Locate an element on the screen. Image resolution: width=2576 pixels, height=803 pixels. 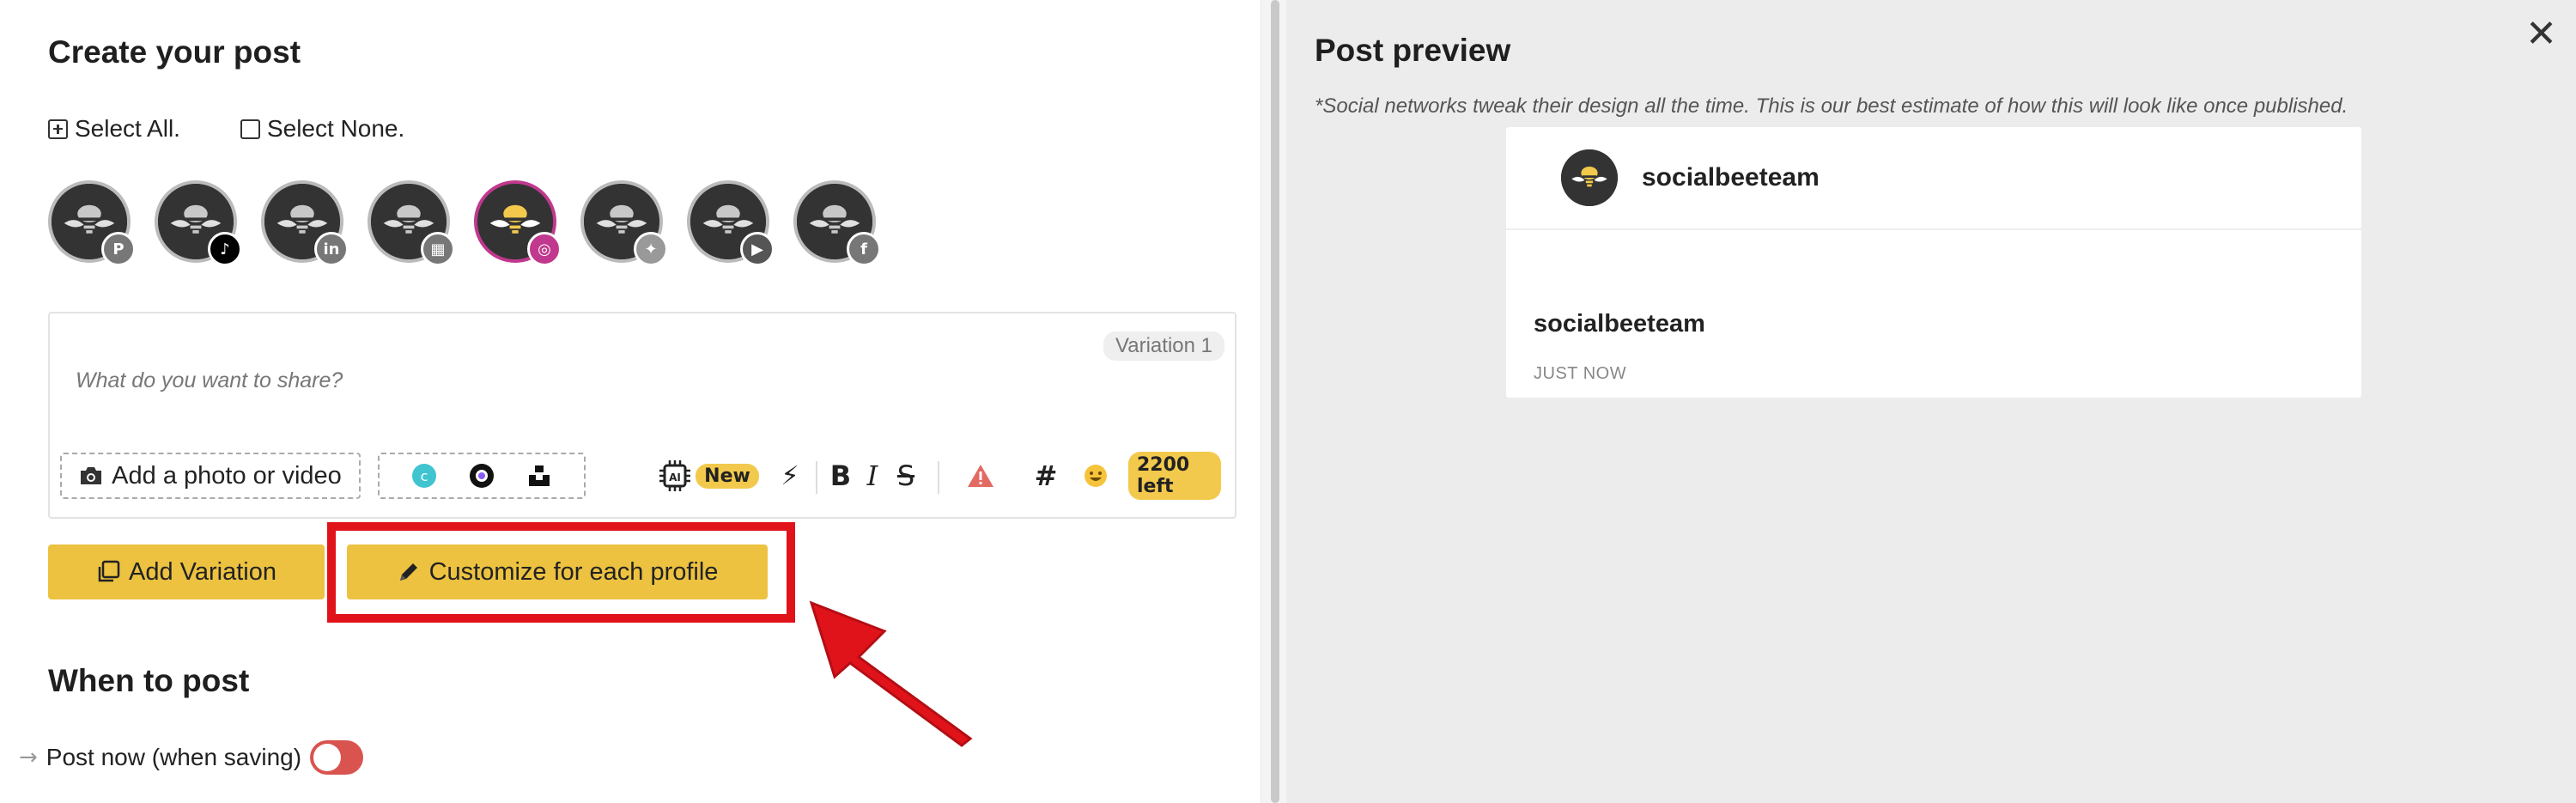
avatar is located at coordinates (1590, 177).